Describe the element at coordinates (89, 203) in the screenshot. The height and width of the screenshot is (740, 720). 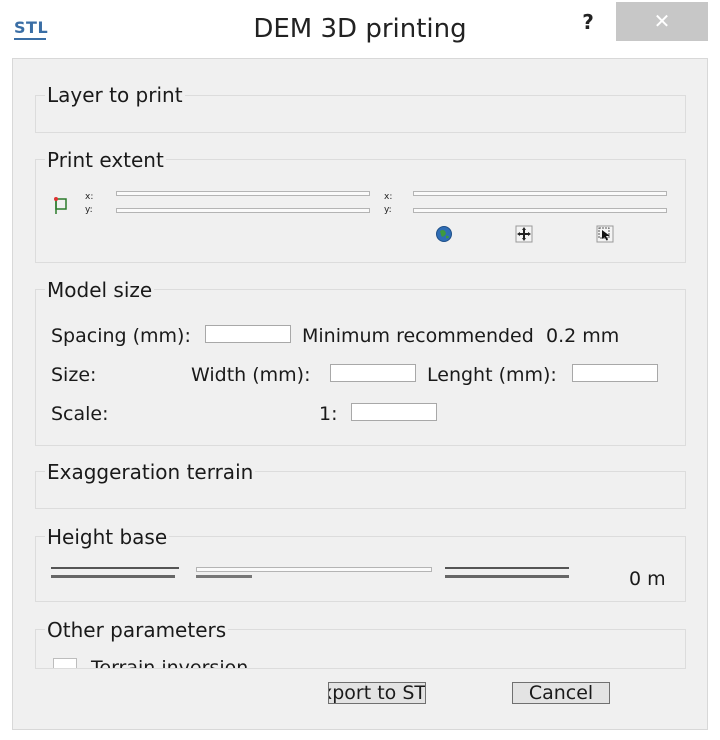
I see `x-min-y-min-labels: x: y:` at that location.